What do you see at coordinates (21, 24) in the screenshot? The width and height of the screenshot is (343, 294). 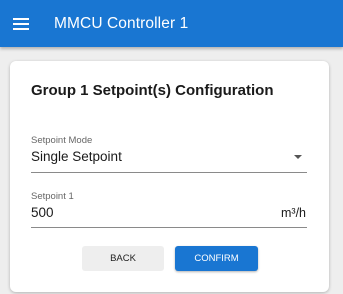 I see `hamburger-menu-icon` at bounding box center [21, 24].